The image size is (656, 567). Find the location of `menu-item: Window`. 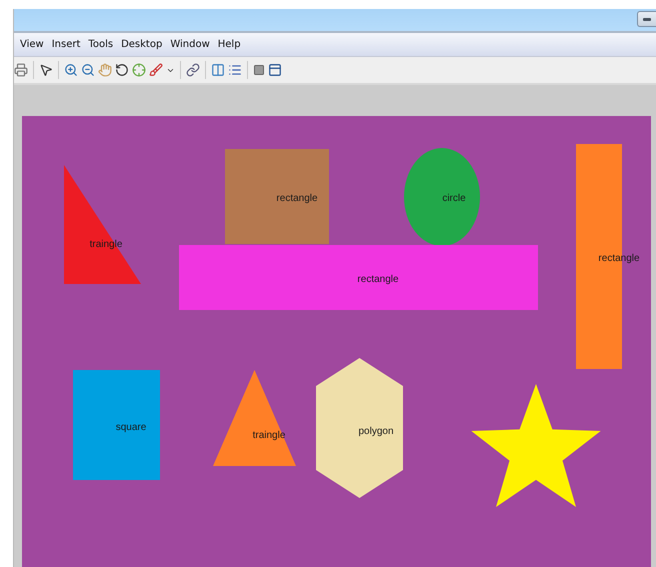

menu-item: Window is located at coordinates (192, 44).